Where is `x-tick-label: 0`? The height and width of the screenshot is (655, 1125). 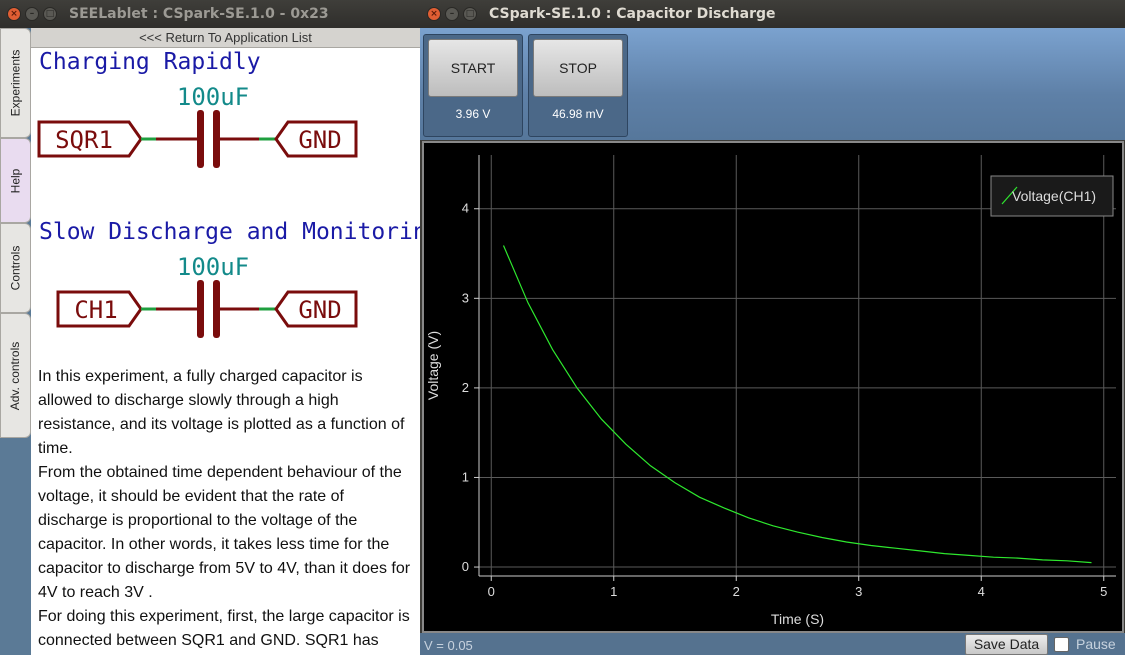
x-tick-label: 0 is located at coordinates (491, 591).